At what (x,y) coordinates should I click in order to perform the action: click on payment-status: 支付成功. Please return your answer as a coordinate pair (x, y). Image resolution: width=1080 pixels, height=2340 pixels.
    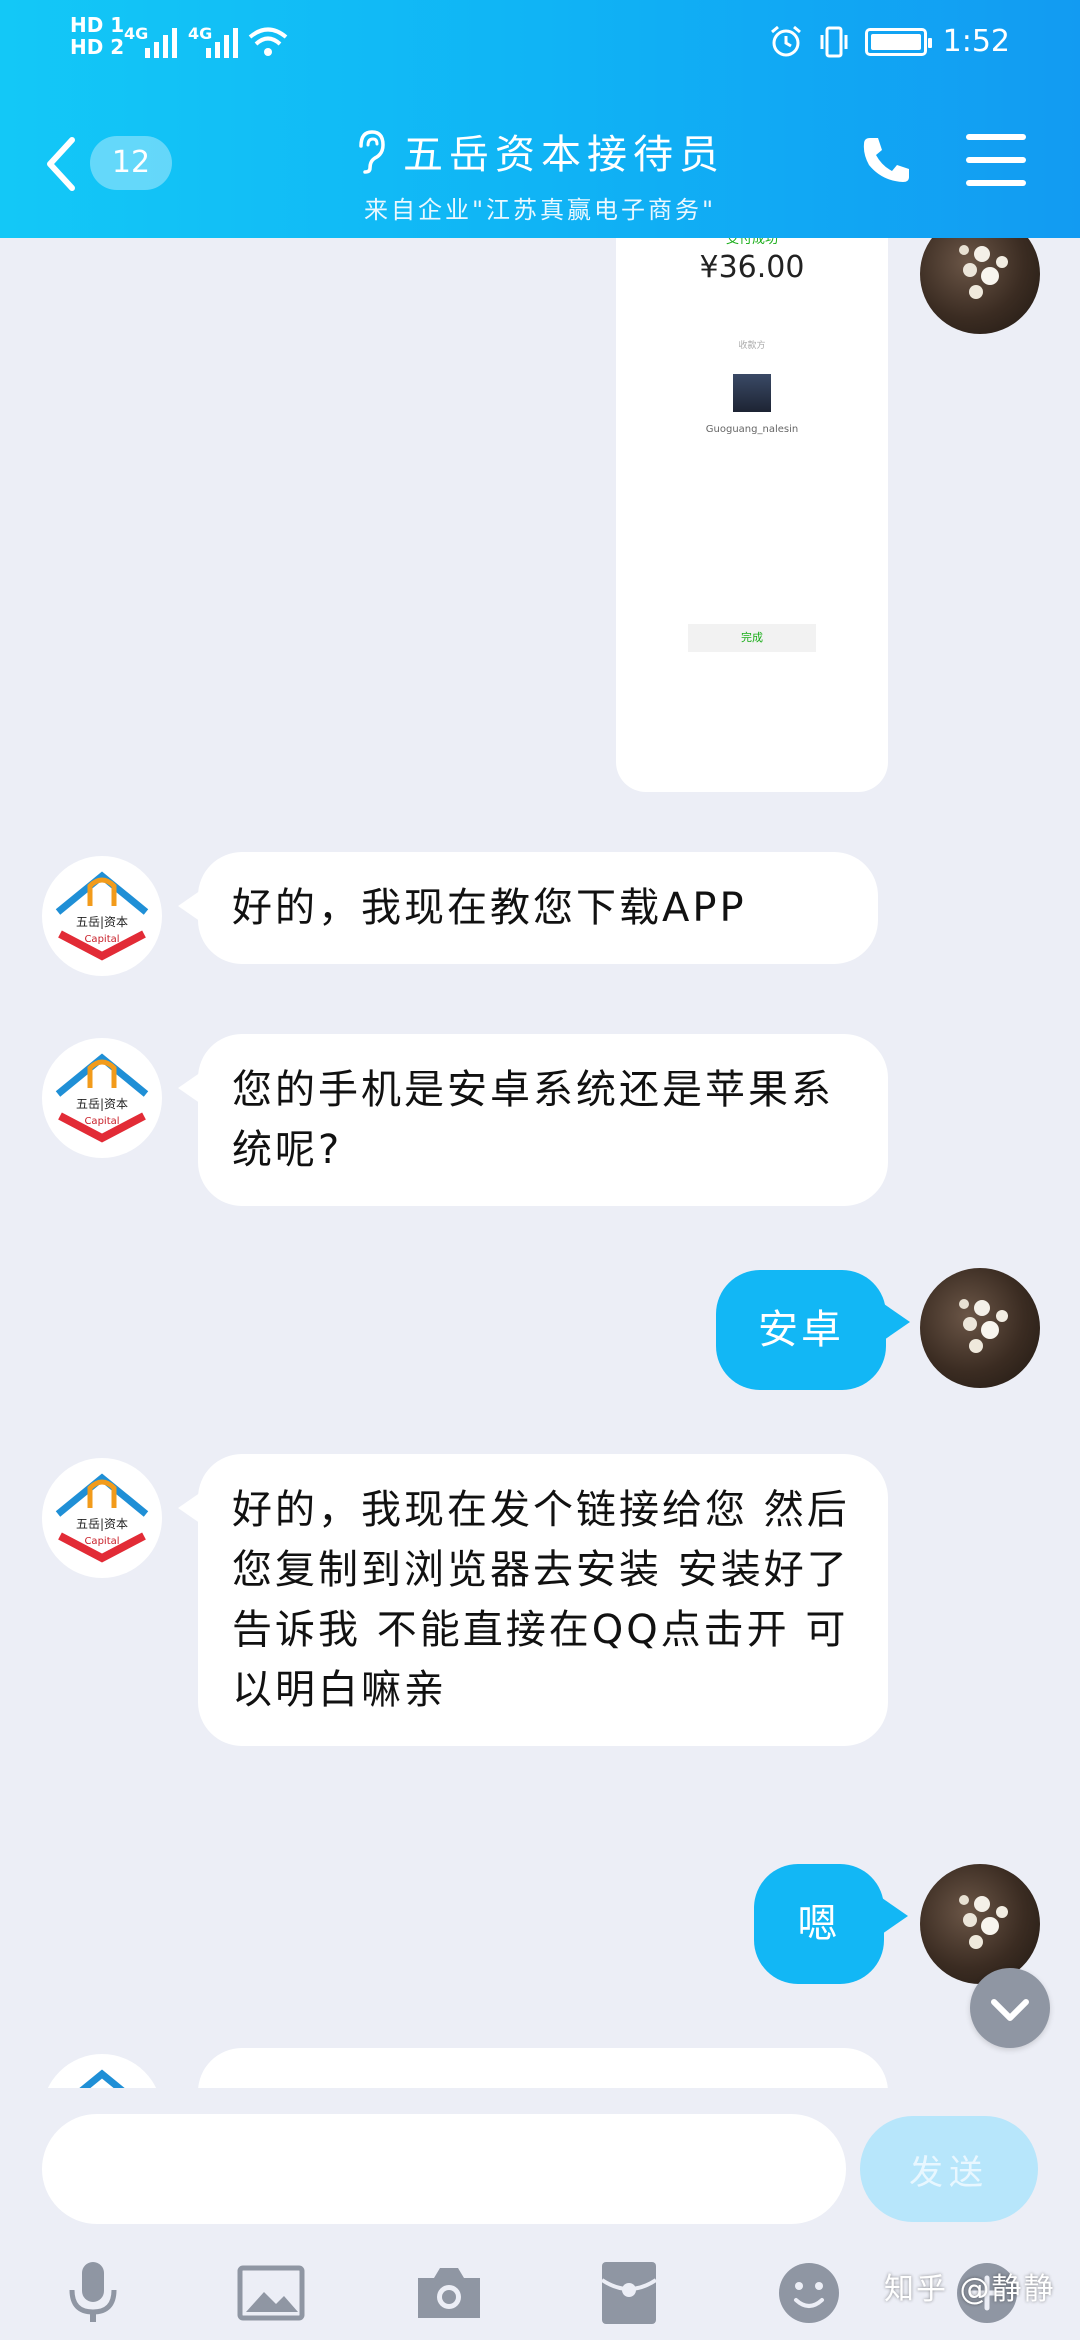
    Looking at the image, I should click on (751, 242).